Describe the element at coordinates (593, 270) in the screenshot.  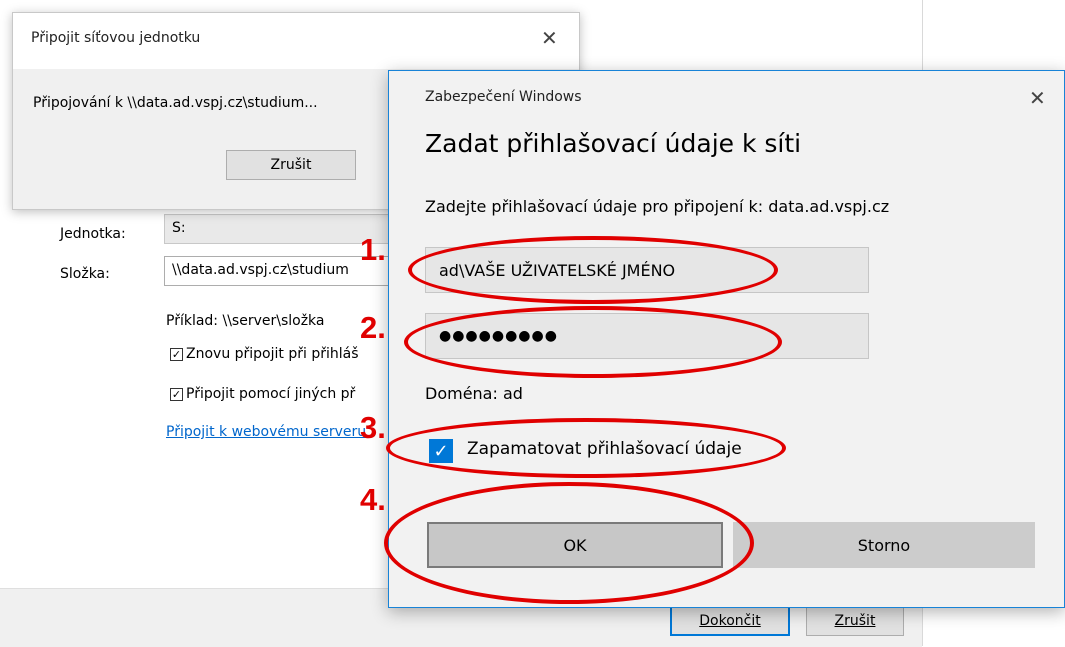
I see `username-highlight-ellipse` at that location.